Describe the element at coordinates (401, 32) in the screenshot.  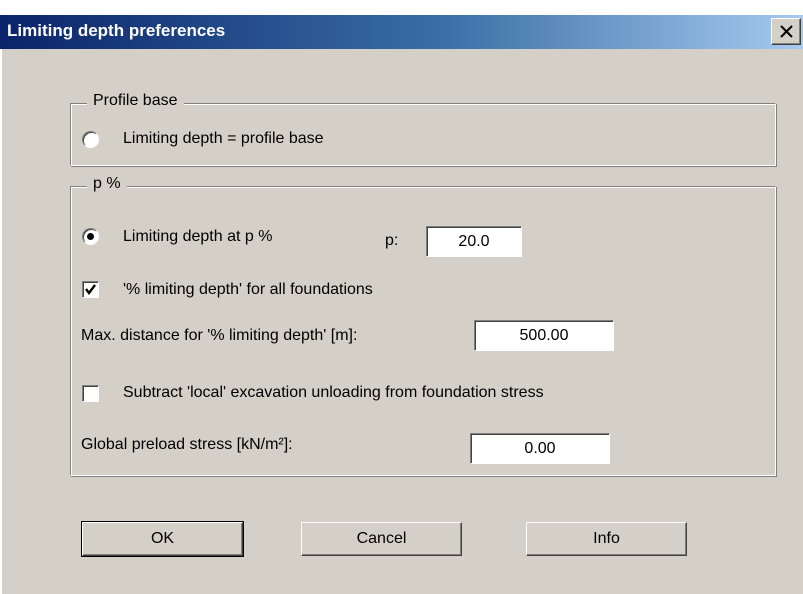
I see `title-bar: Limiting depth preferences` at that location.